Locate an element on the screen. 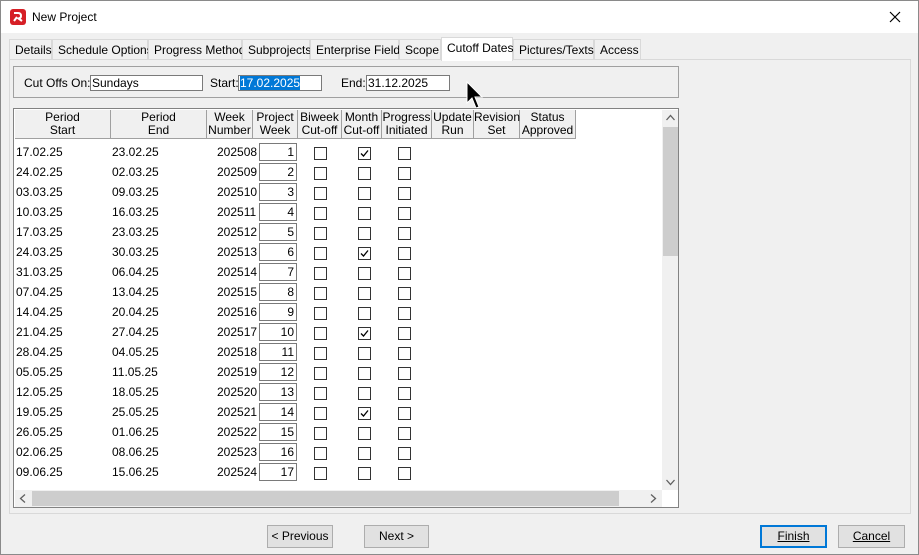 This screenshot has width=919, height=555. scroll-left-icon is located at coordinates (23, 498).